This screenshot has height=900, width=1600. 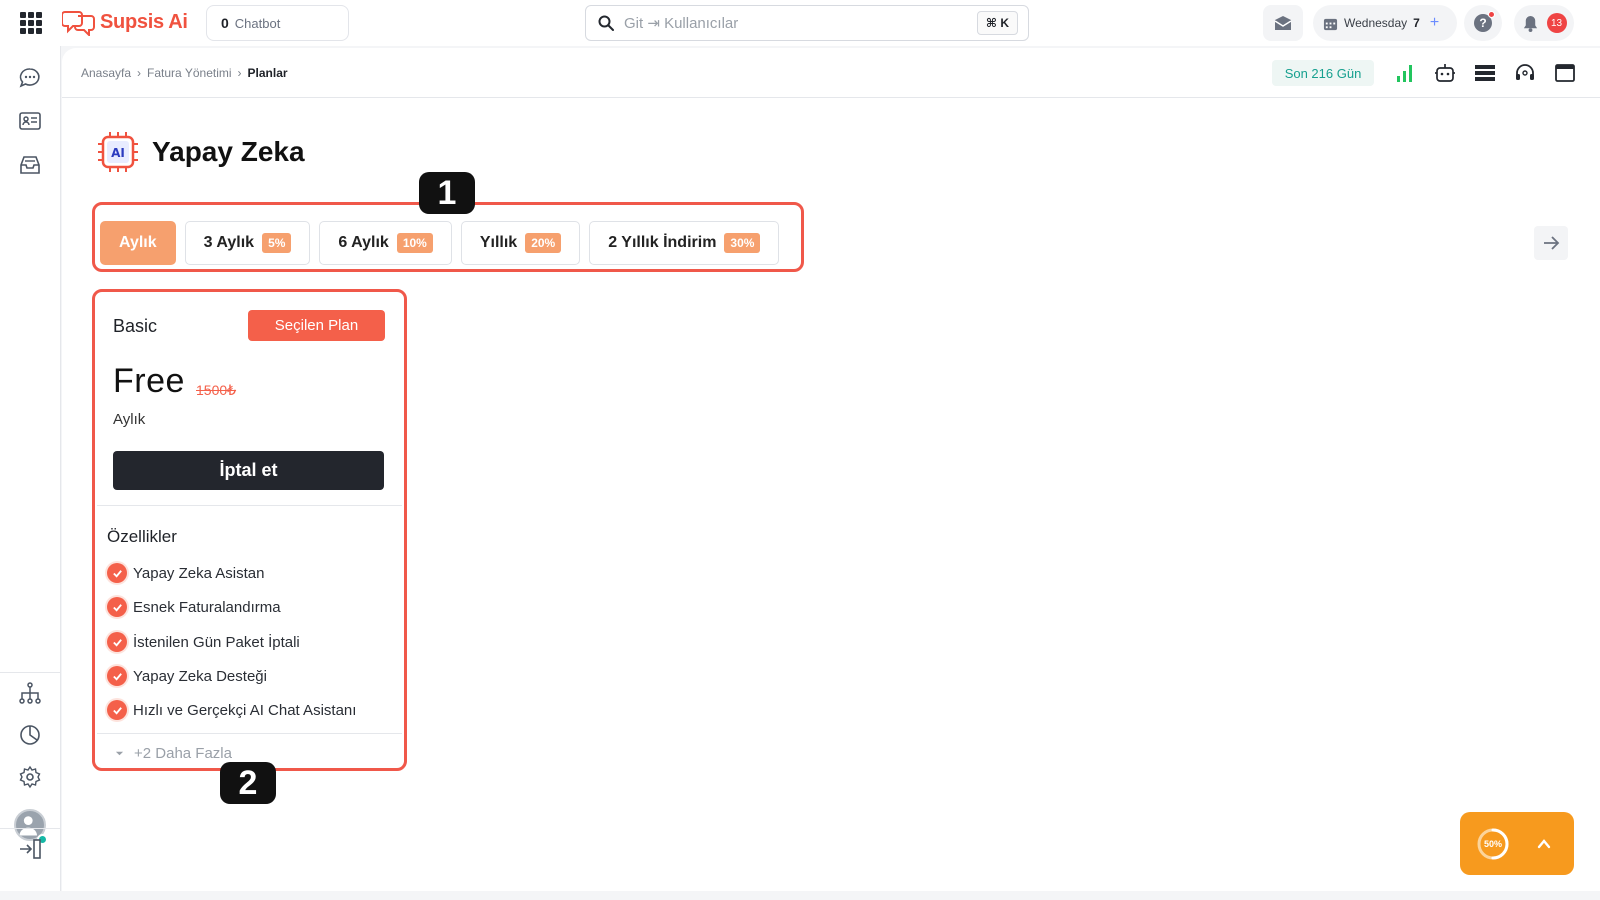 What do you see at coordinates (228, 151) in the screenshot?
I see `page-title: Yapay Zeka` at bounding box center [228, 151].